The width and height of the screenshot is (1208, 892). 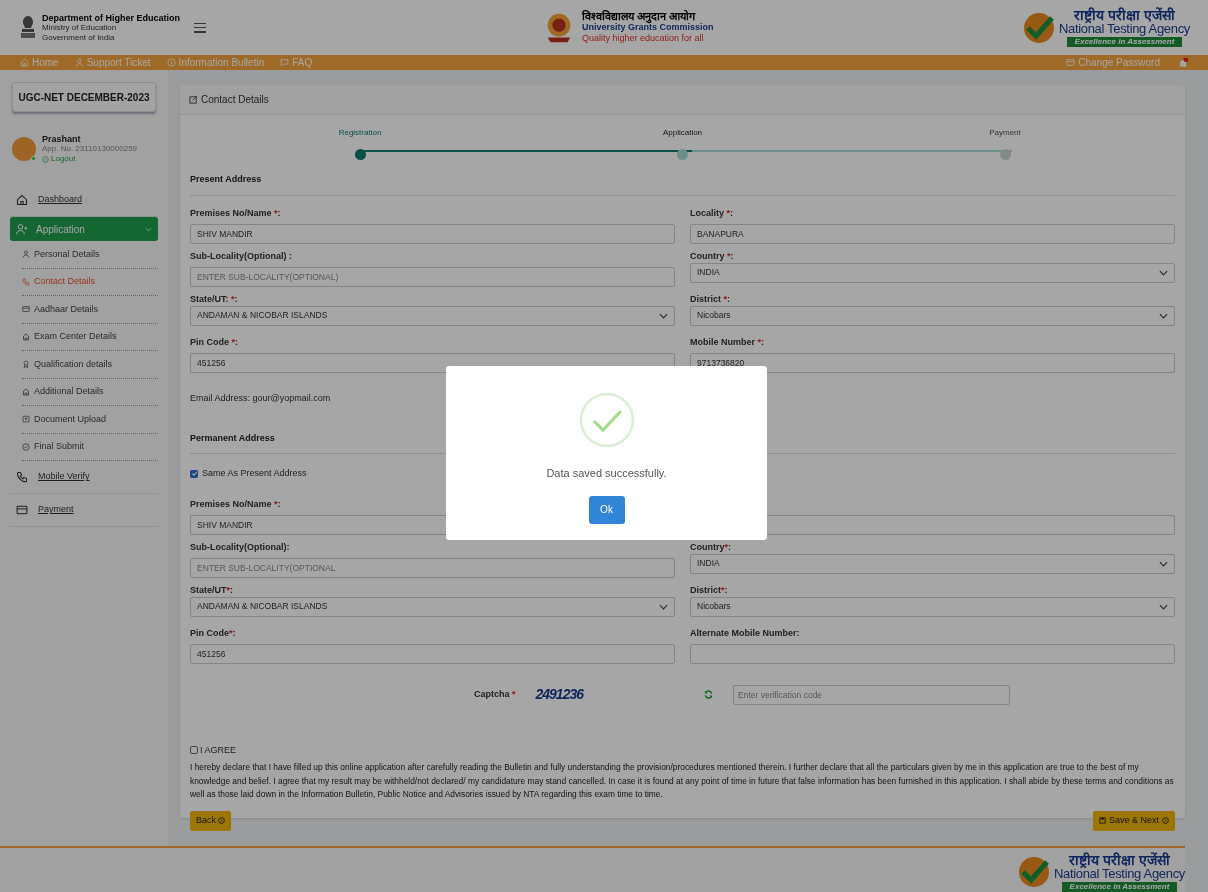 I want to click on input-field: ENTER SUB-LOCALITY(OPTIONAL), so click(x=432, y=276).